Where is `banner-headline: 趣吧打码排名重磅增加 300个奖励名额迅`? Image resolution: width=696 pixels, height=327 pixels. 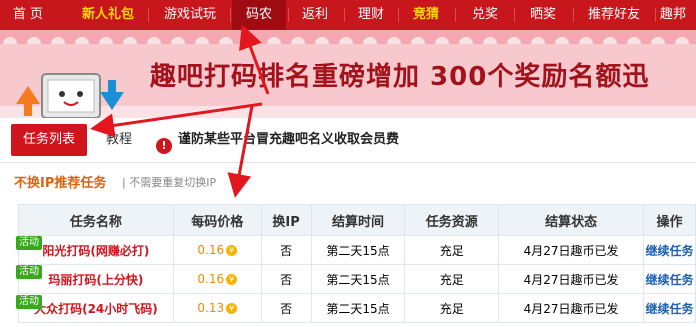
banner-headline: 趣吧打码排名重磅增加 300个奖励名额迅 is located at coordinates (400, 77).